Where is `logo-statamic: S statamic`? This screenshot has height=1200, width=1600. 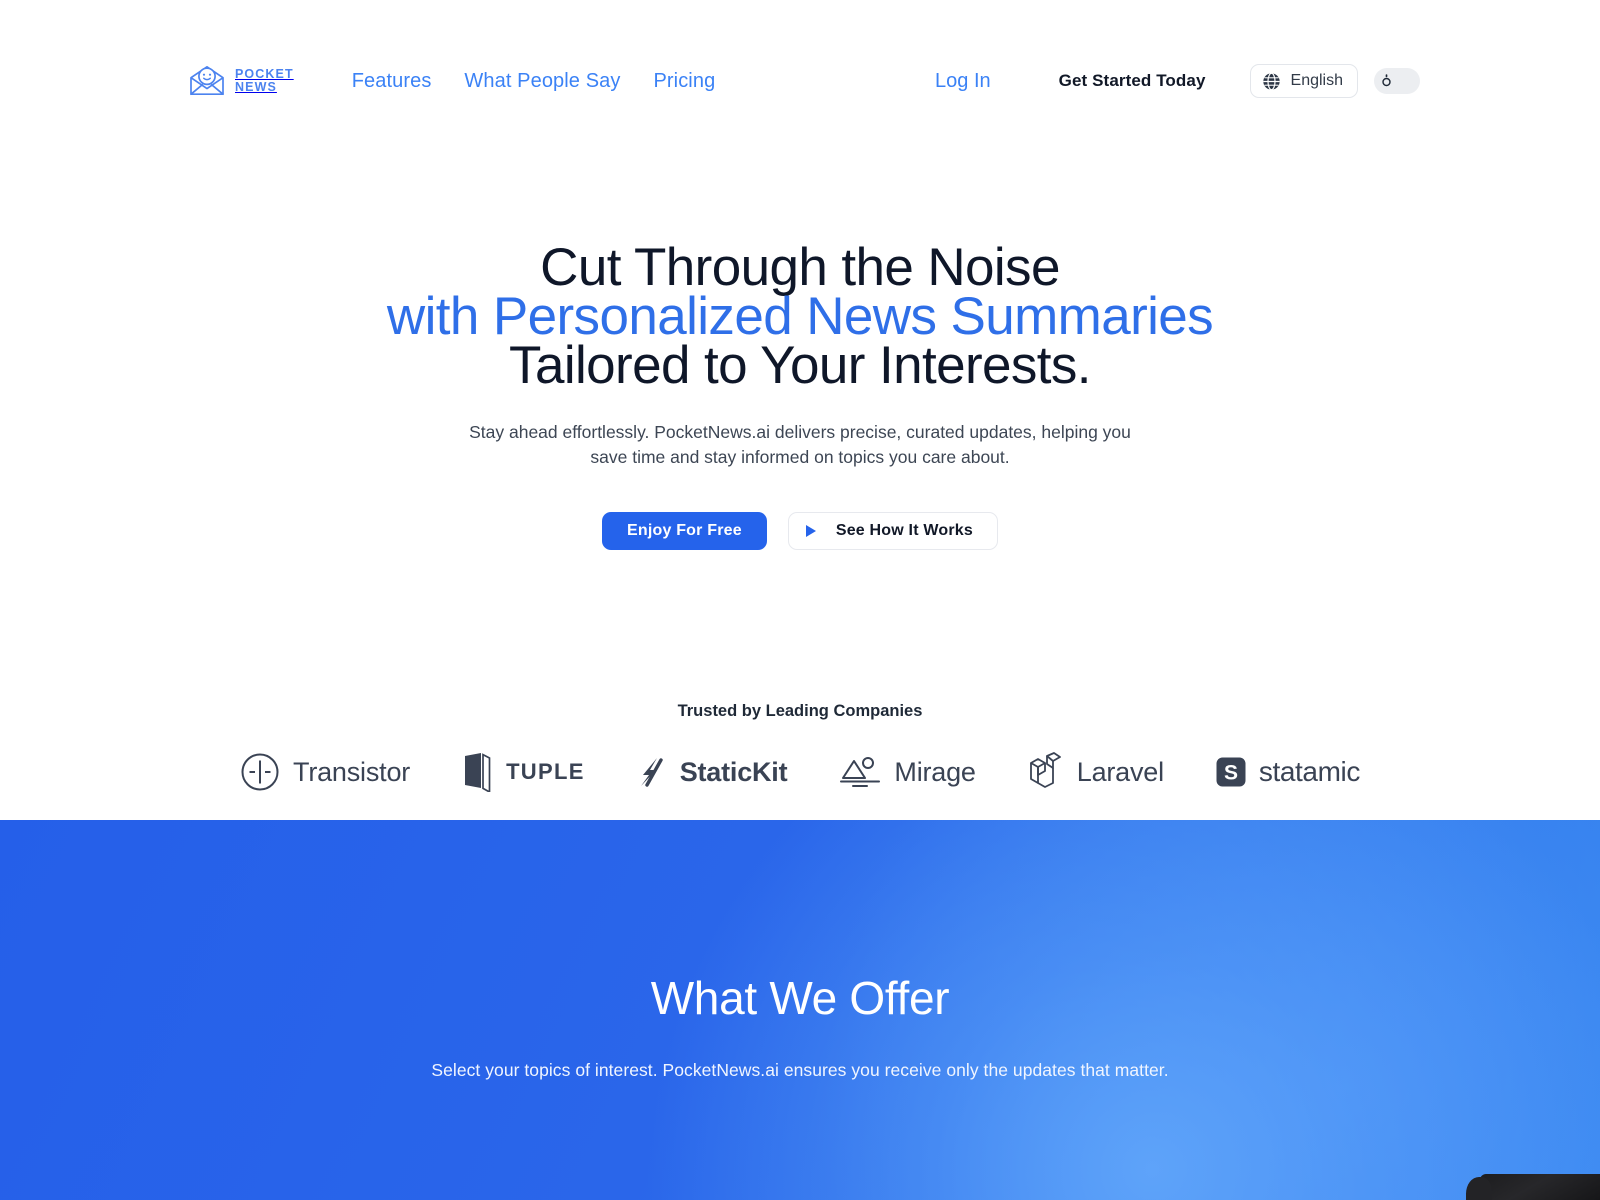 logo-statamic: S statamic is located at coordinates (1288, 772).